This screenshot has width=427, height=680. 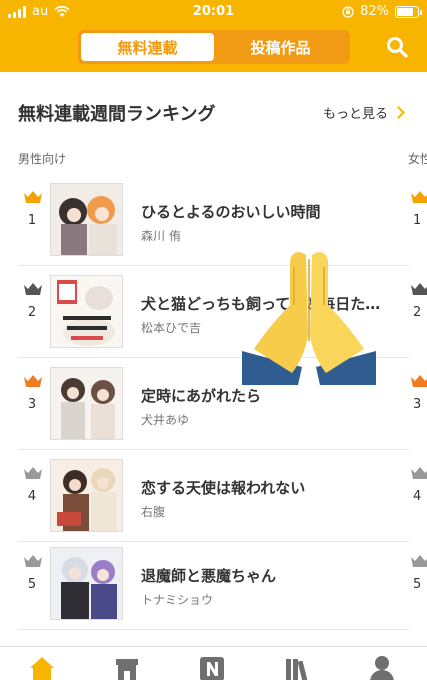 What do you see at coordinates (201, 396) in the screenshot?
I see `comic-title: 定時にあがれたら` at bounding box center [201, 396].